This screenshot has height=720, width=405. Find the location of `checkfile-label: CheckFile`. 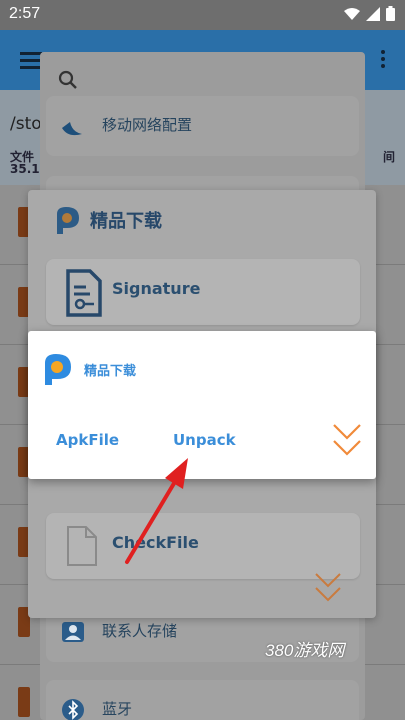

checkfile-label: CheckFile is located at coordinates (155, 542).